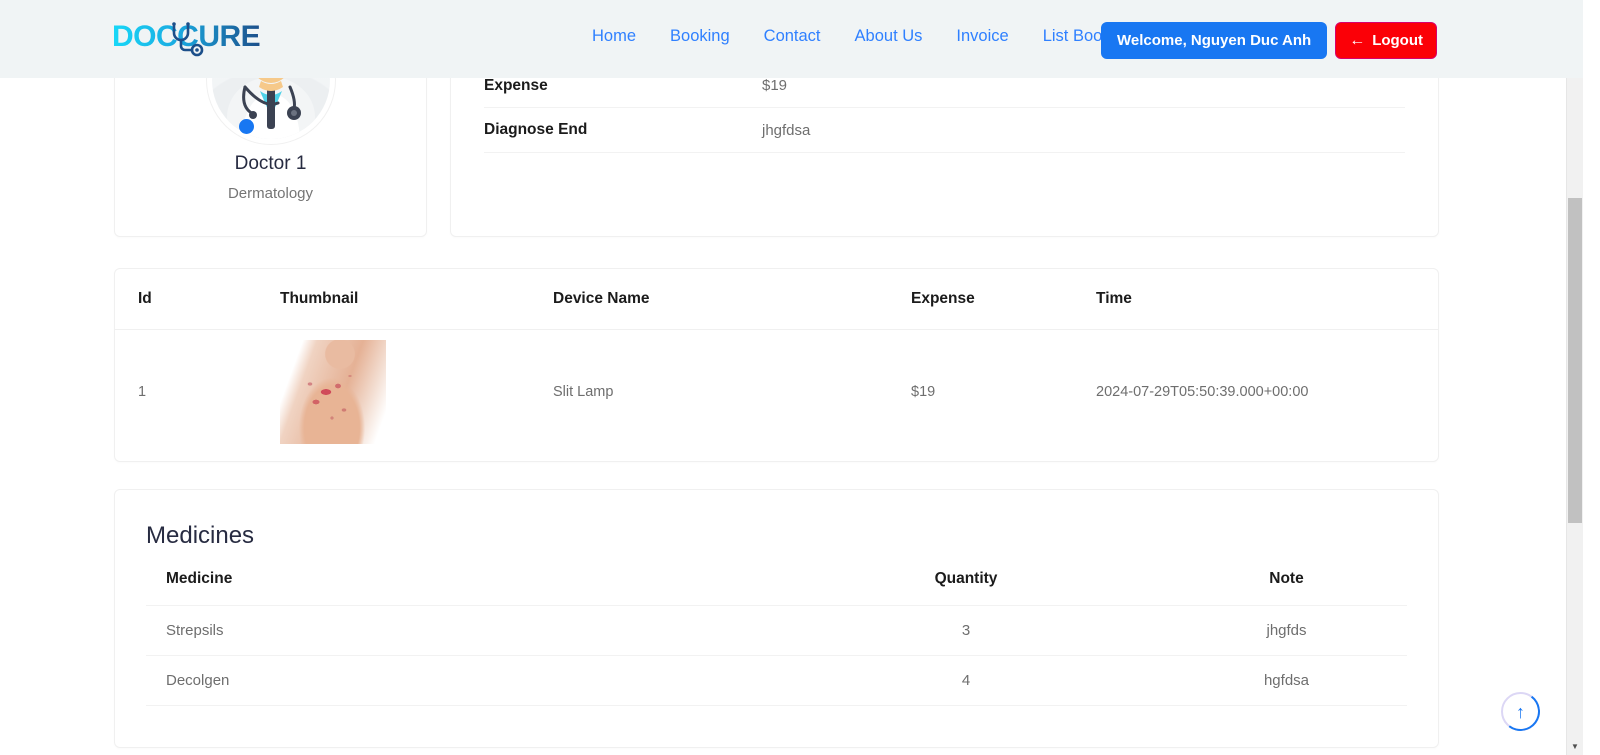  What do you see at coordinates (923, 392) in the screenshot?
I see `cell-expense: $19` at bounding box center [923, 392].